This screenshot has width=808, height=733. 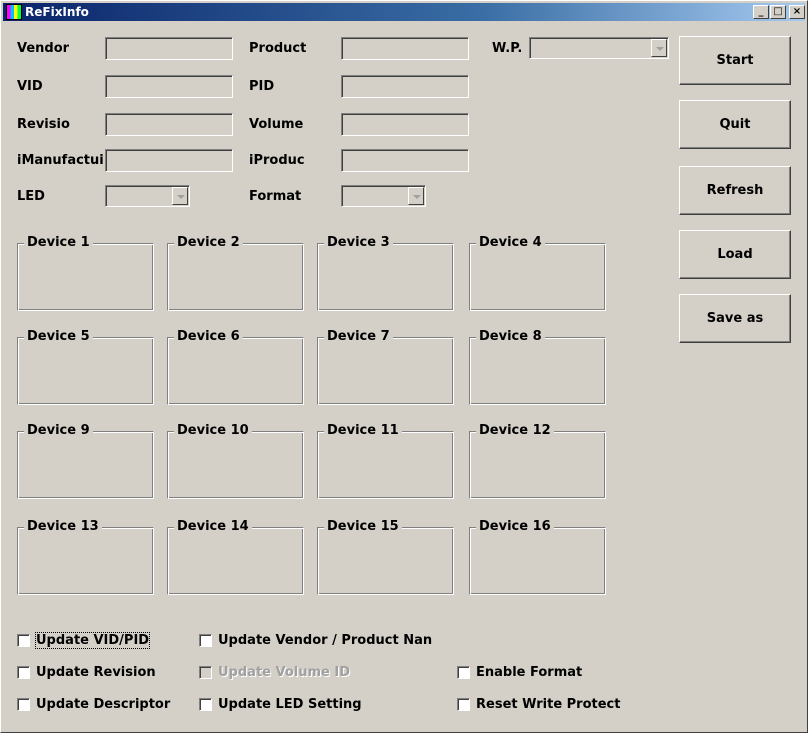 I want to click on start-button: Start, so click(x=735, y=60).